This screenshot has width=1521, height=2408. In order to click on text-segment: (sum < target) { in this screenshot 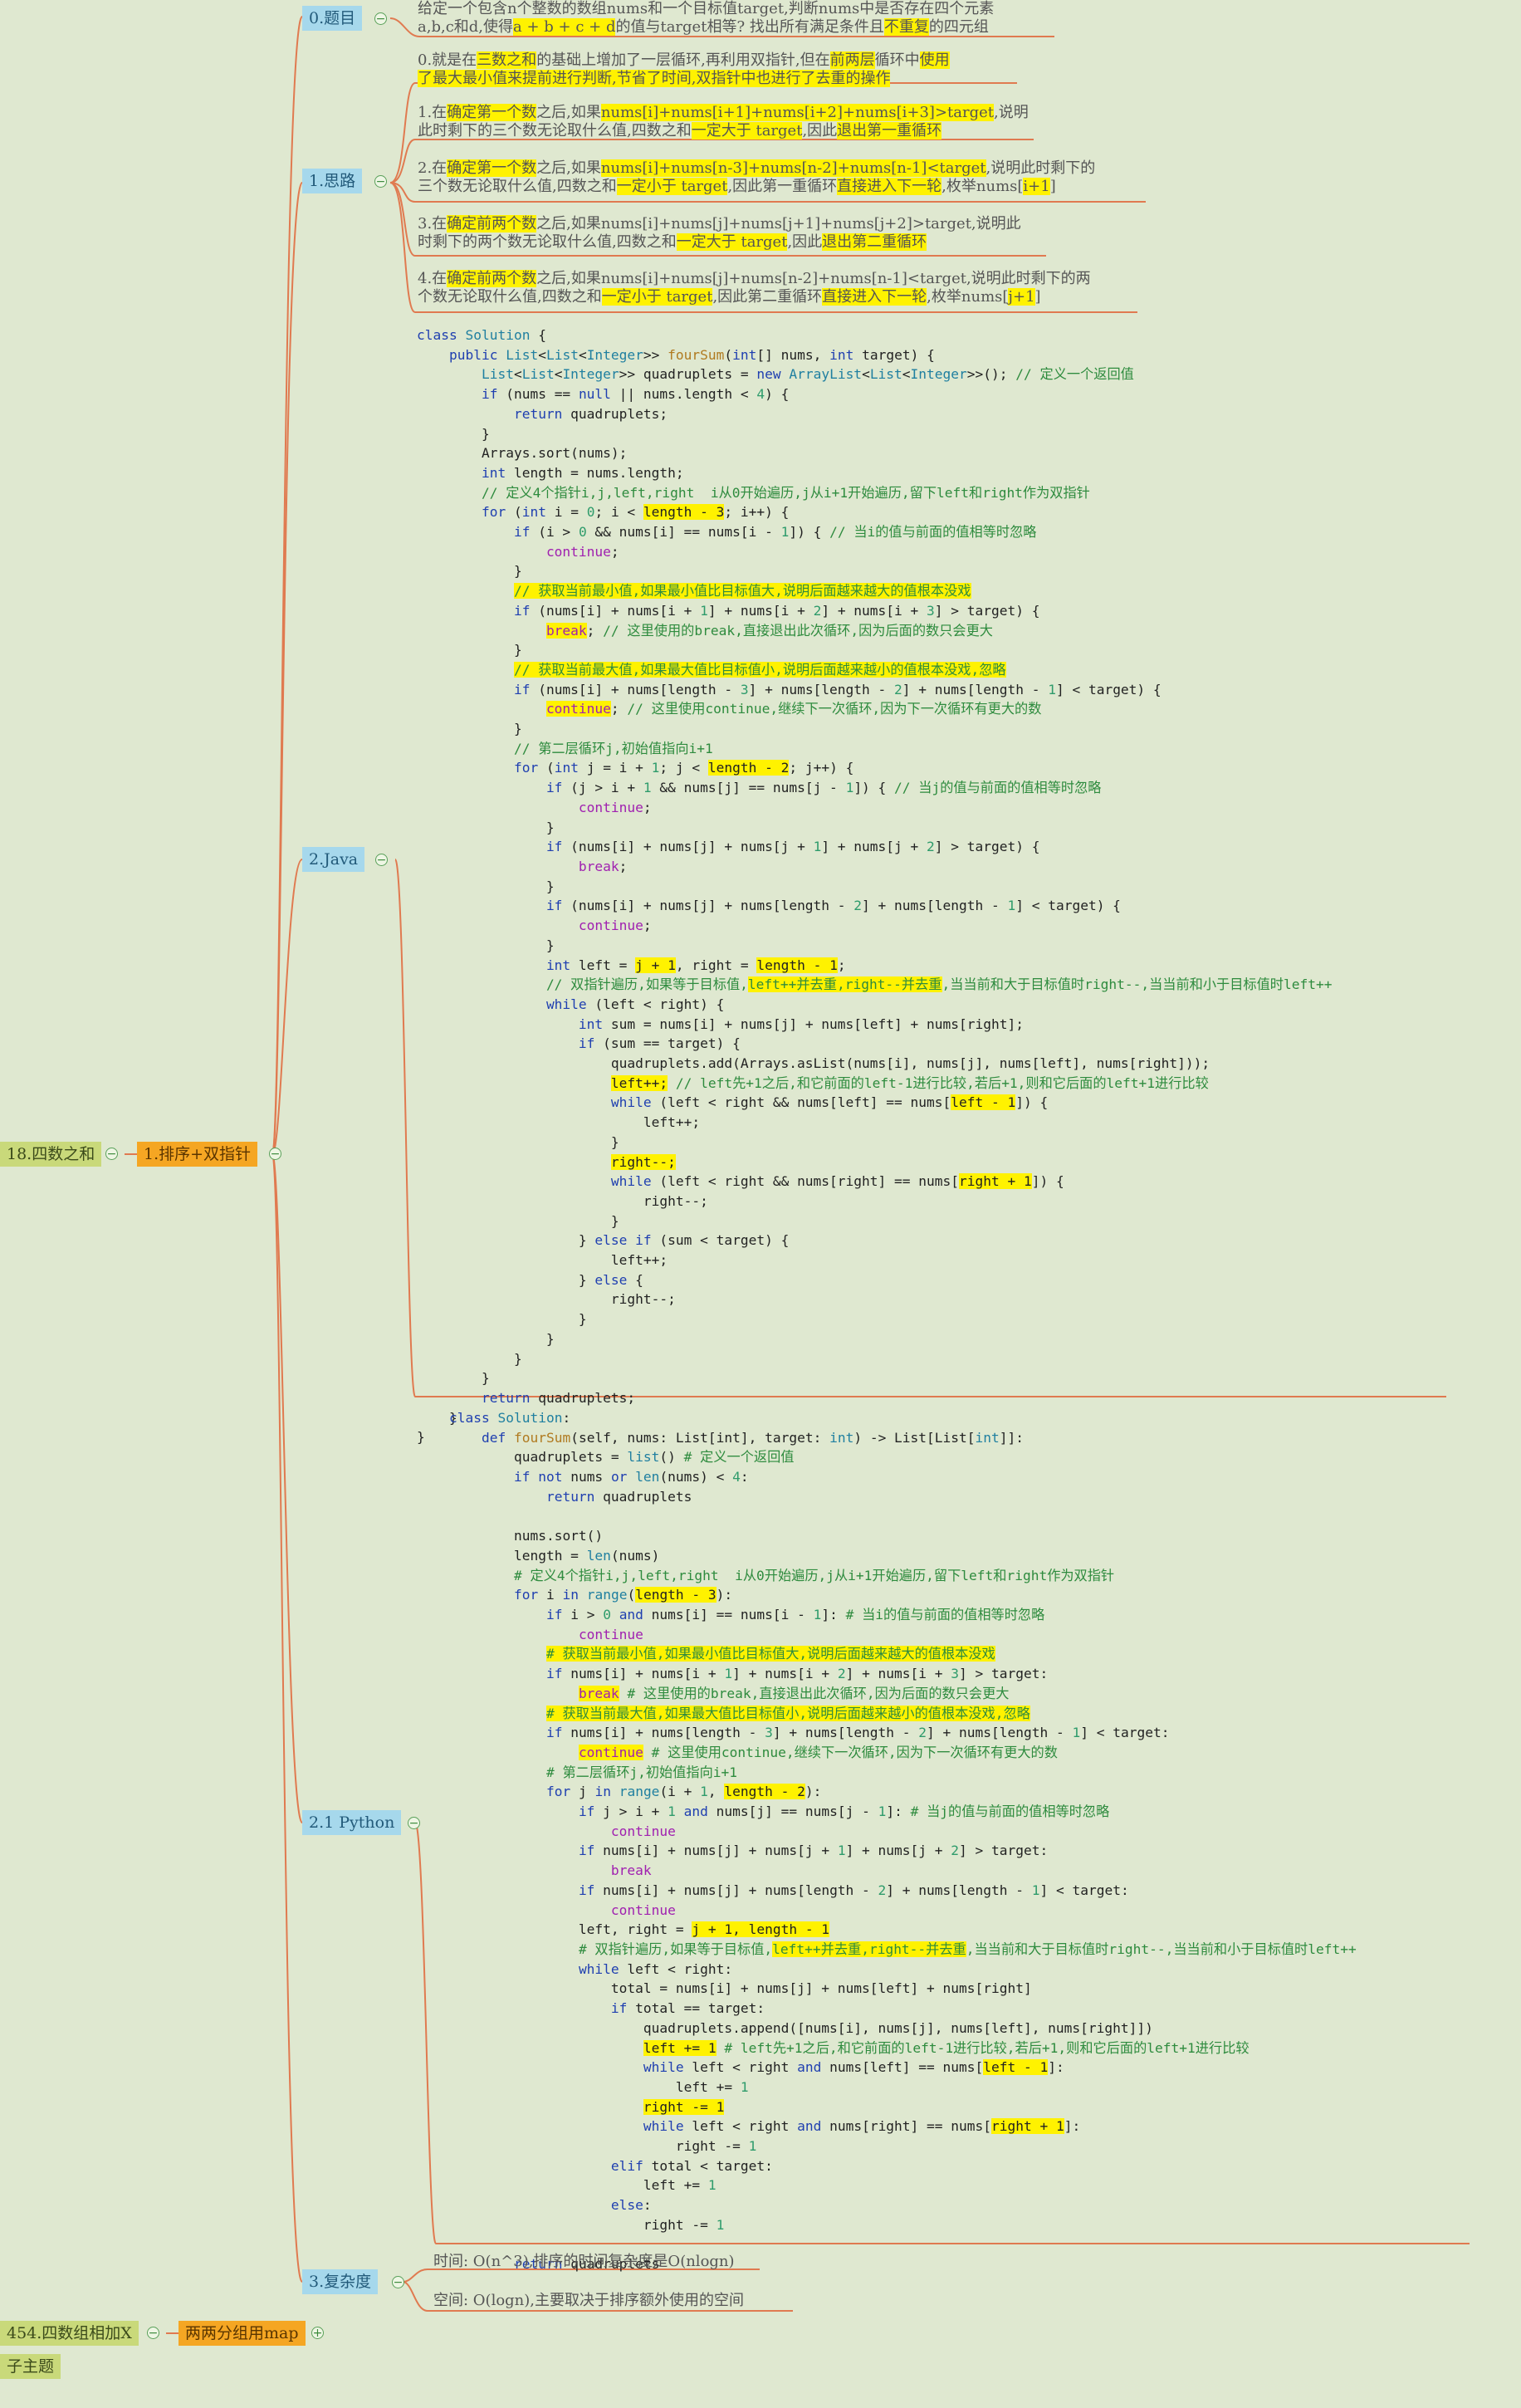, I will do `click(720, 1240)`.